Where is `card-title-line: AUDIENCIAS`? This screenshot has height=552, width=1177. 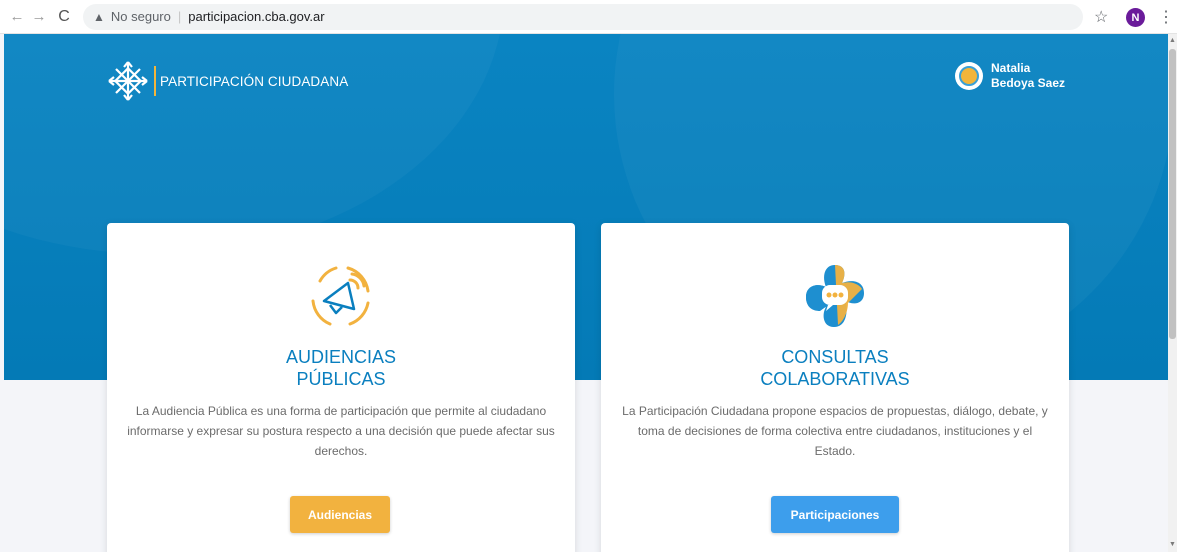 card-title-line: AUDIENCIAS is located at coordinates (341, 357).